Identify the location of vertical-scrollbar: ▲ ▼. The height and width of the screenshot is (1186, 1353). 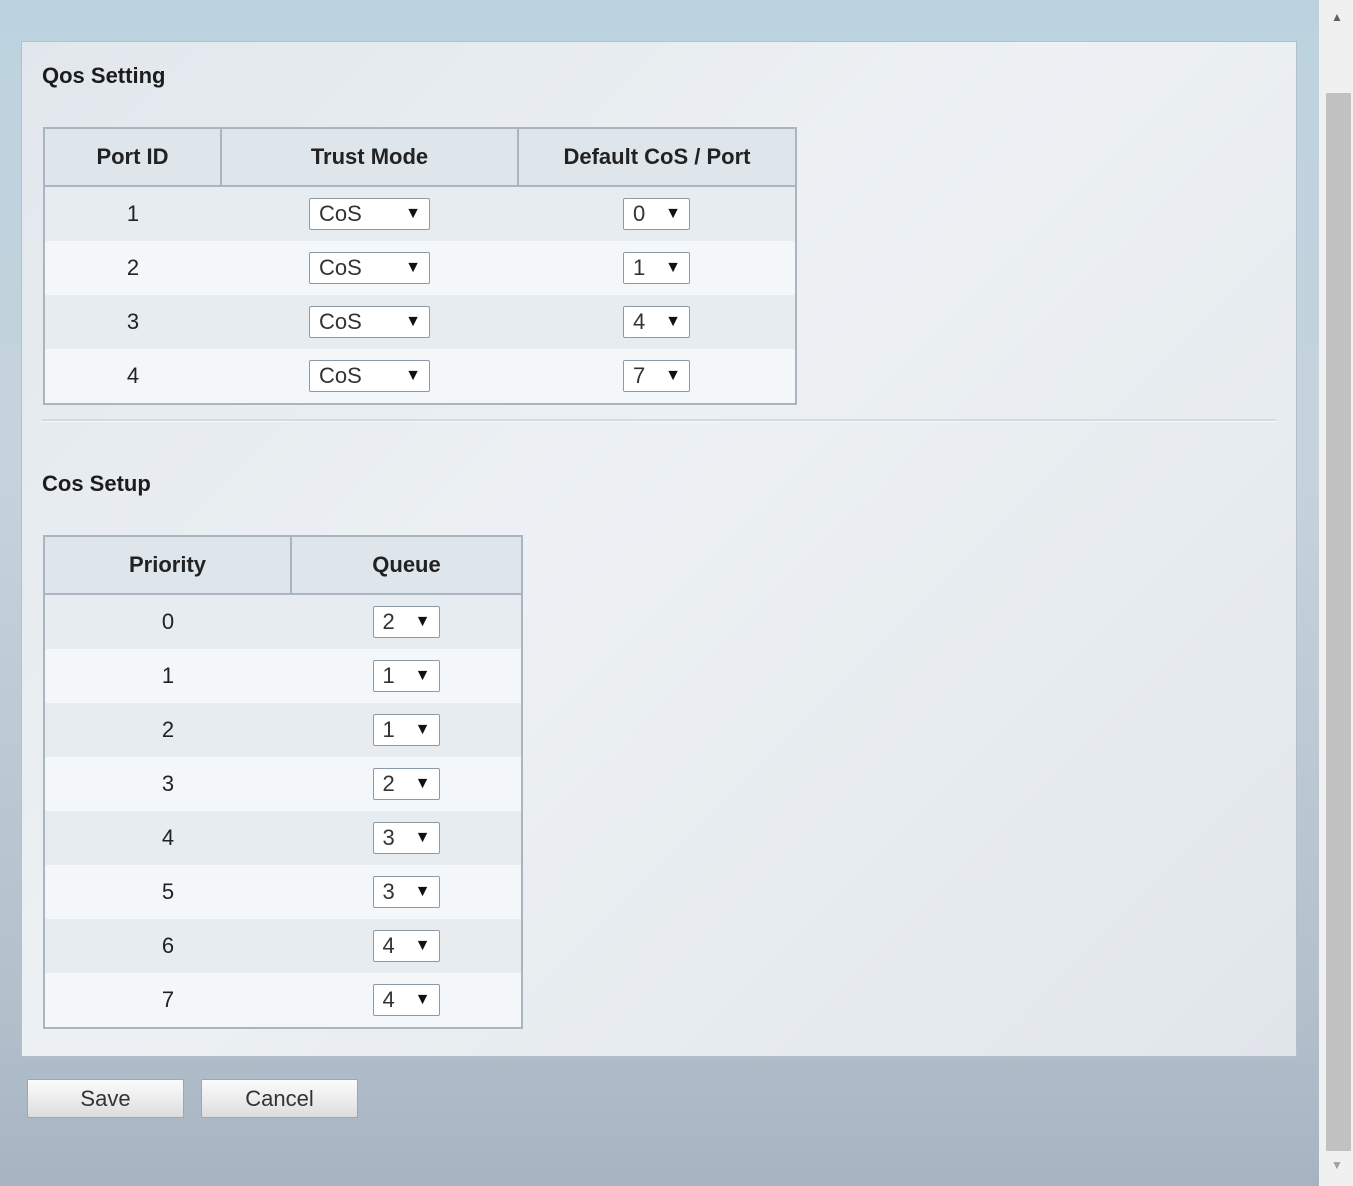
(1336, 593).